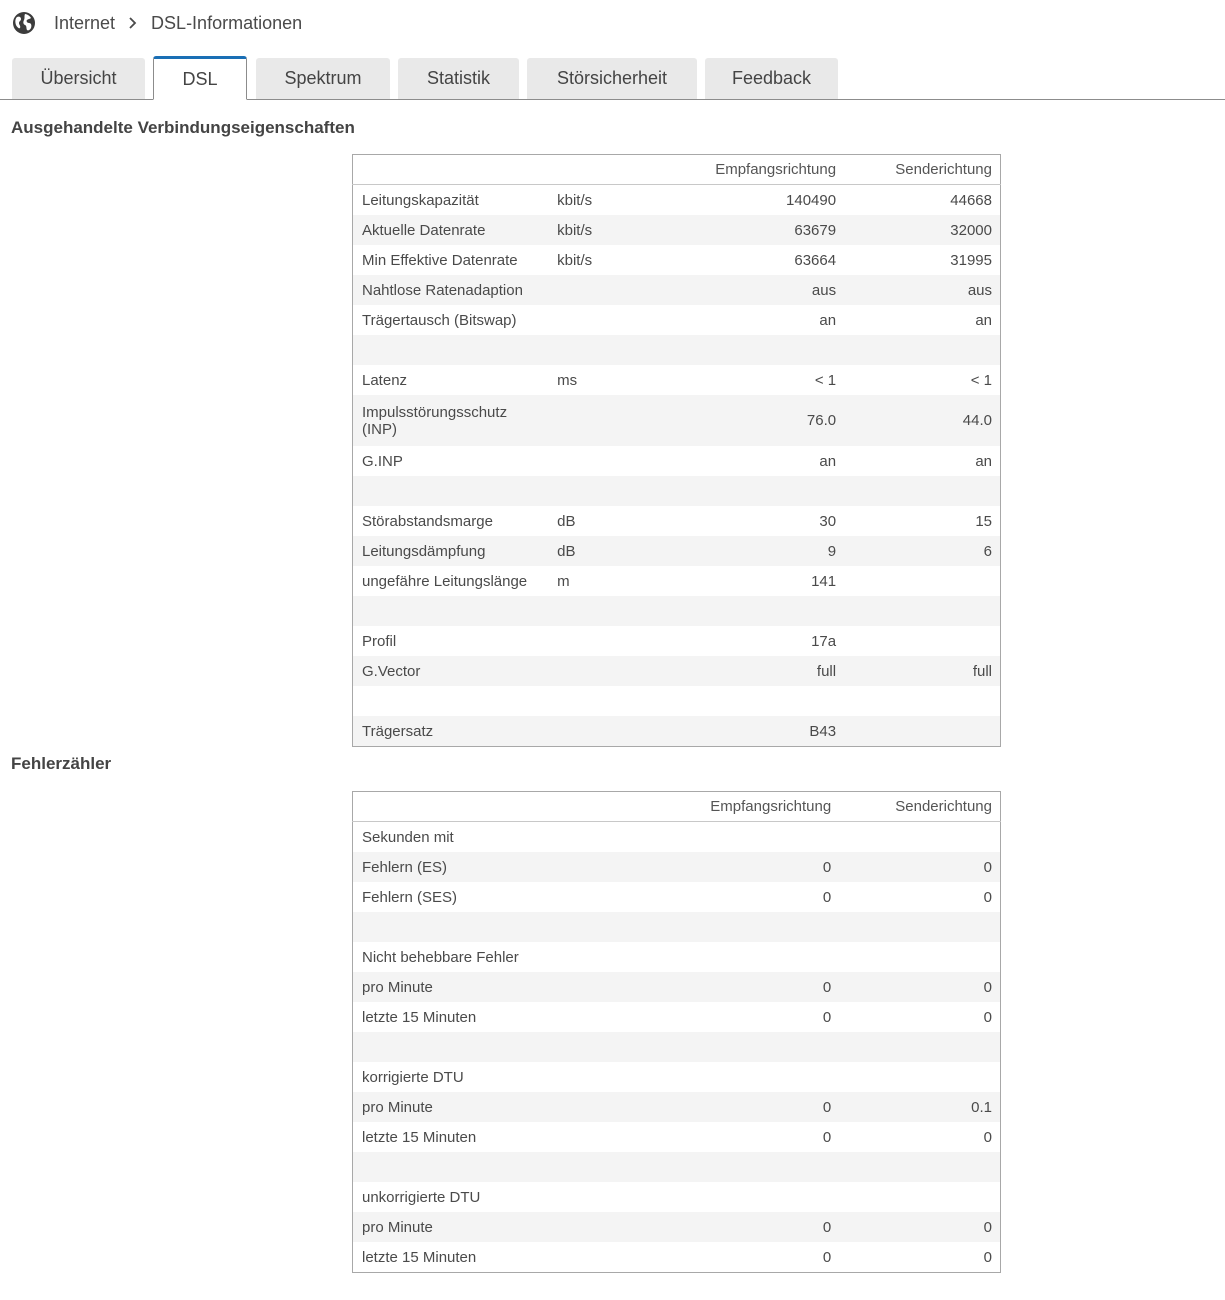  Describe the element at coordinates (445, 1137) in the screenshot. I see `row-label: letzte 15 Minuten` at that location.